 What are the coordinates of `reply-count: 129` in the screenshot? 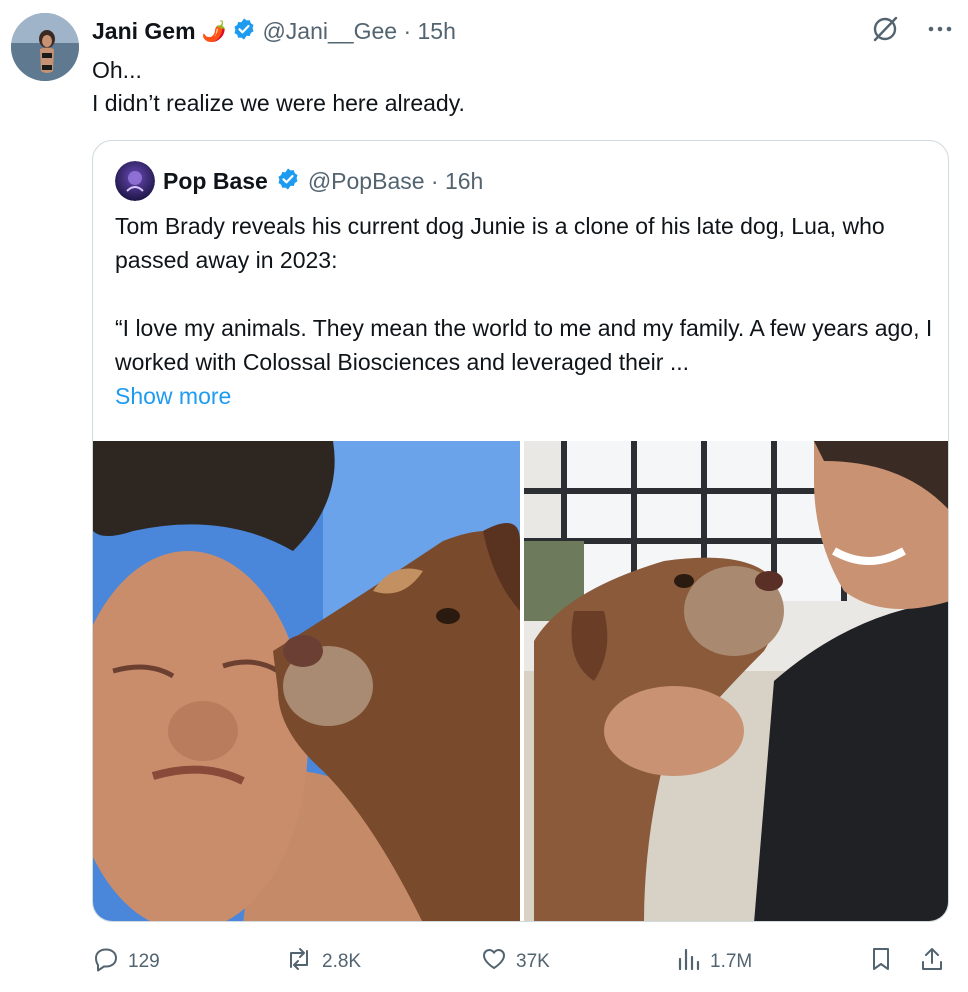 It's located at (144, 961).